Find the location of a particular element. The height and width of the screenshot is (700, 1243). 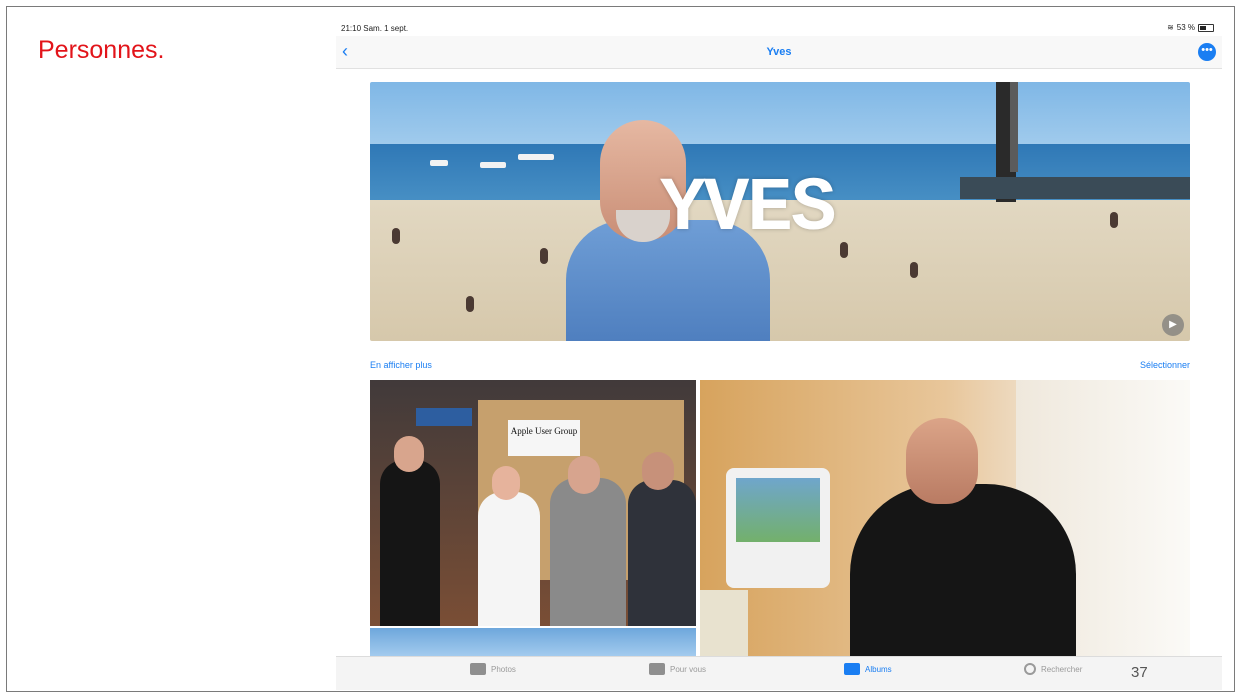

tab-rechercher: Rechercher is located at coordinates (1053, 669).